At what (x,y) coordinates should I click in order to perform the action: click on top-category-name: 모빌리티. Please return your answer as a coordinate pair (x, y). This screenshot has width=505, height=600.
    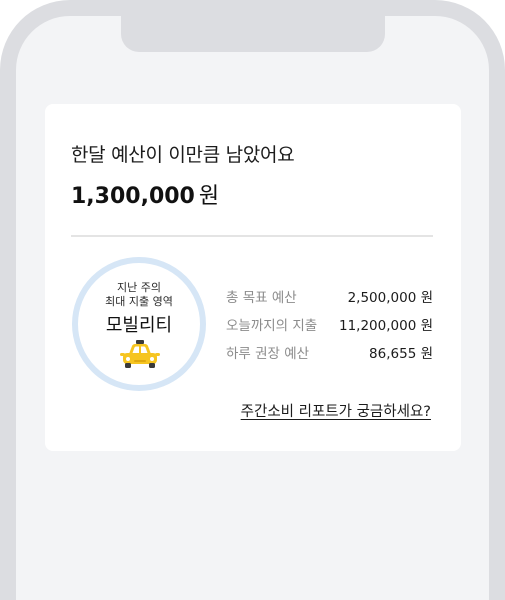
    Looking at the image, I should click on (139, 325).